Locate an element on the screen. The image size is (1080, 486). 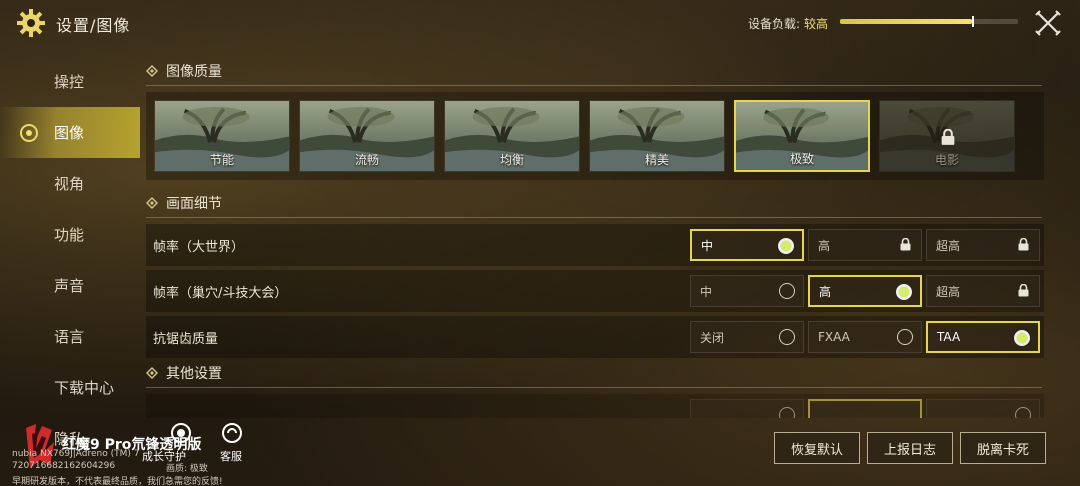
sidebar-item: 语言 is located at coordinates (70, 336).